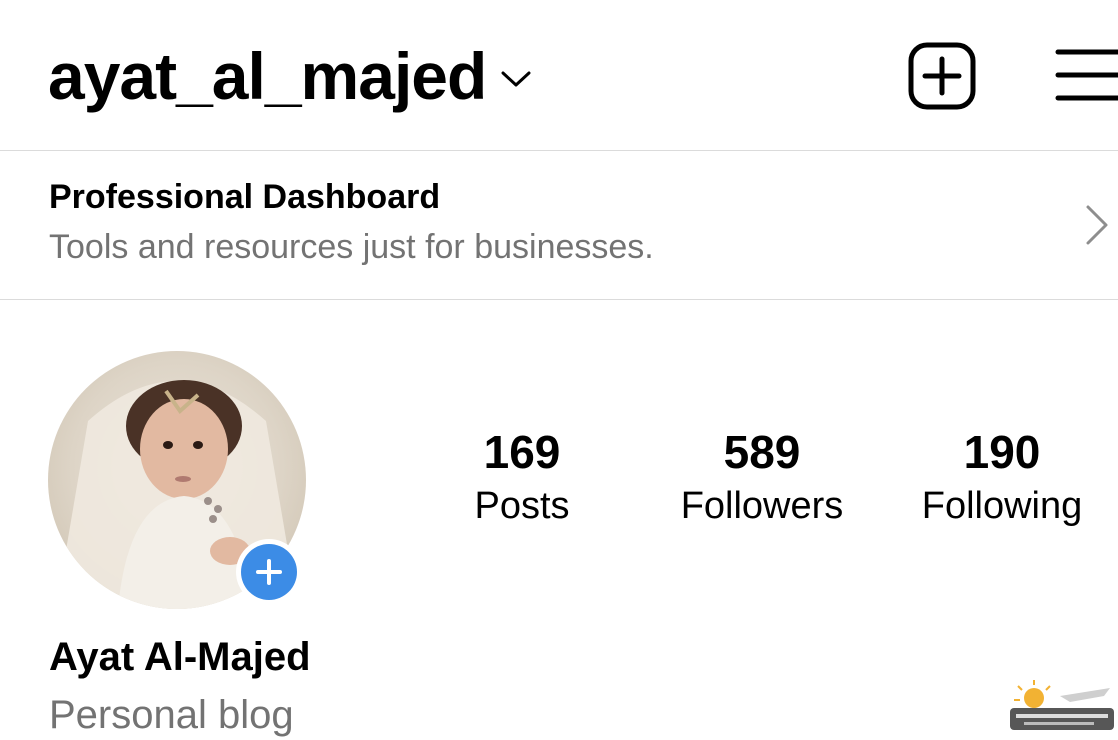  What do you see at coordinates (942, 76) in the screenshot?
I see `plus-square-icon` at bounding box center [942, 76].